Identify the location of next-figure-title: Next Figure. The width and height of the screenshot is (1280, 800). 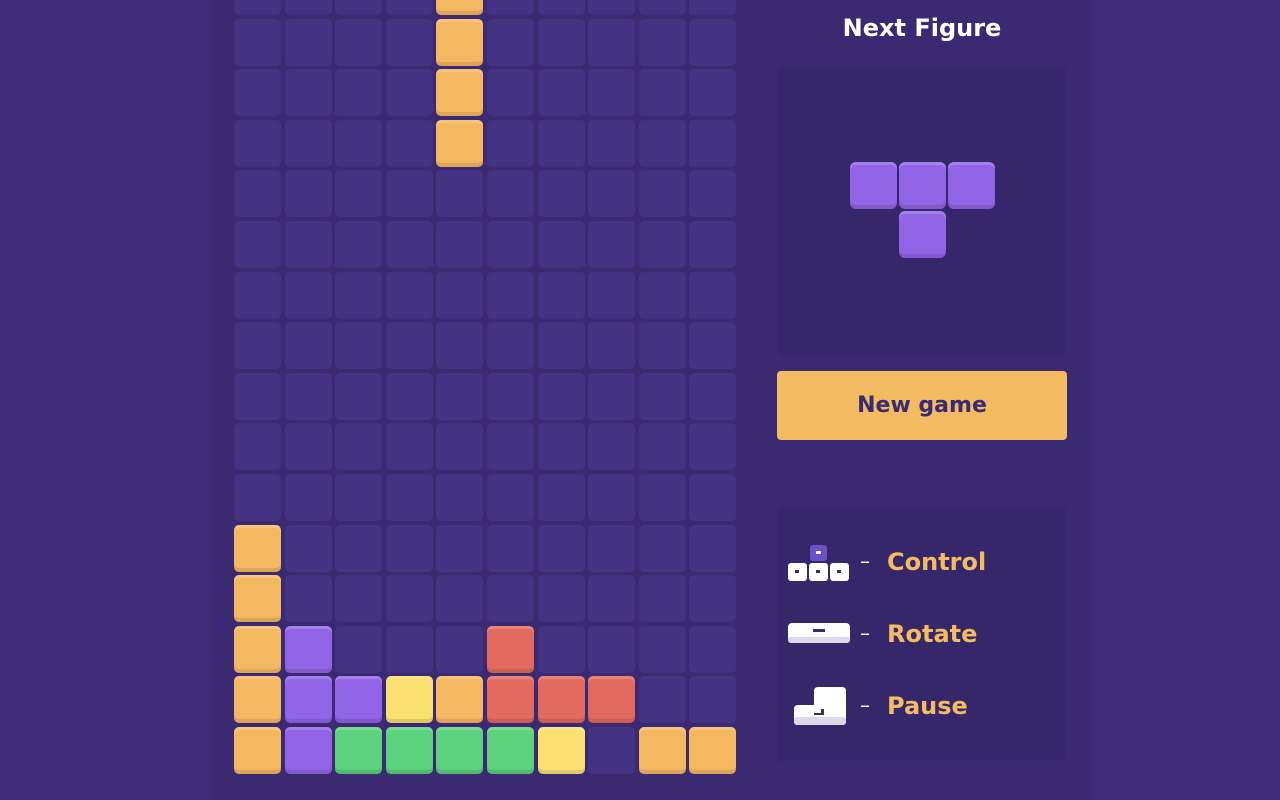
(922, 28).